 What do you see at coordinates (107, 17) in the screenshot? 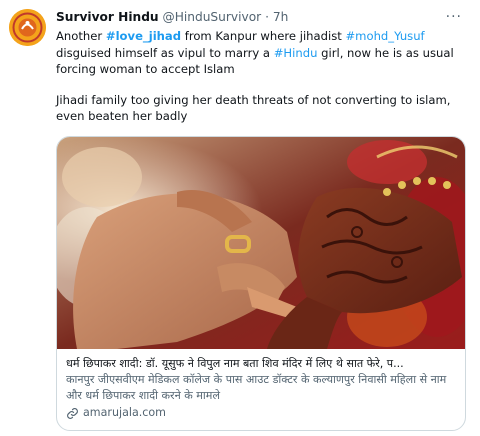
I see `author-name: Survivor Hindu` at bounding box center [107, 17].